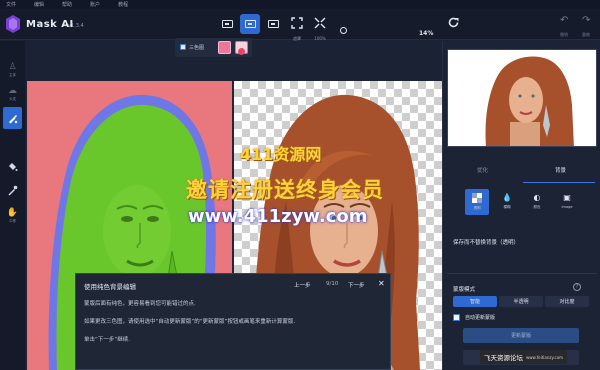  I want to click on watermark-line-2: 邀请注册送终身会员, so click(285, 190).